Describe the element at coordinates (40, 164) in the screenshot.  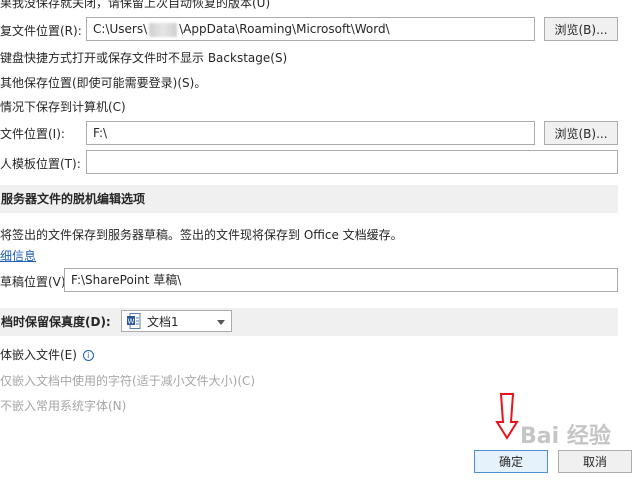
I see `templates-label: 人模板位置(T):` at that location.